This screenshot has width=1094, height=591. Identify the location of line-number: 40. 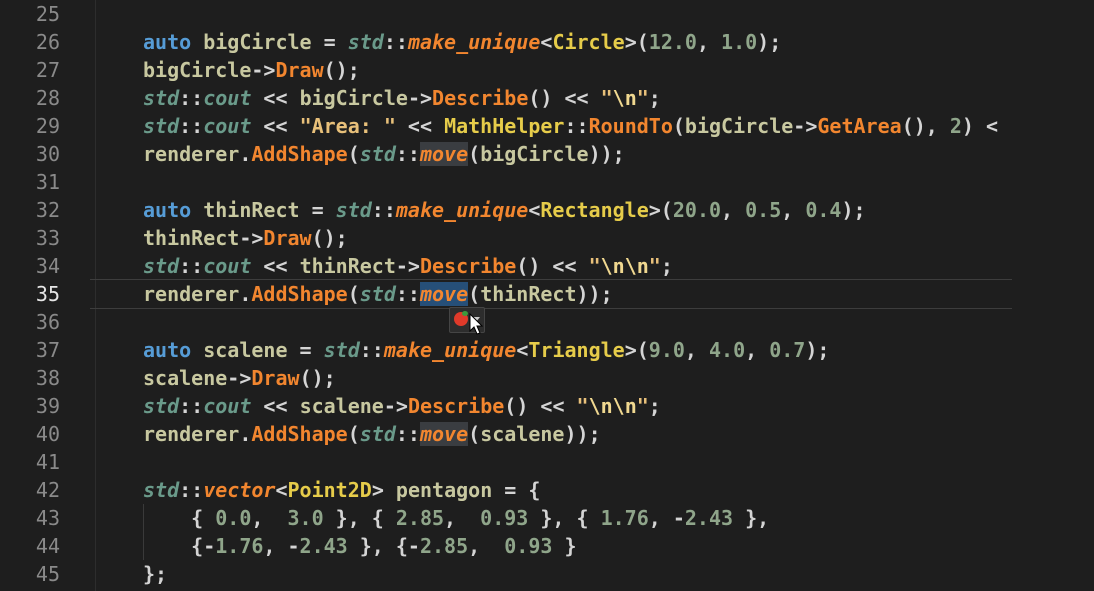
(47, 434).